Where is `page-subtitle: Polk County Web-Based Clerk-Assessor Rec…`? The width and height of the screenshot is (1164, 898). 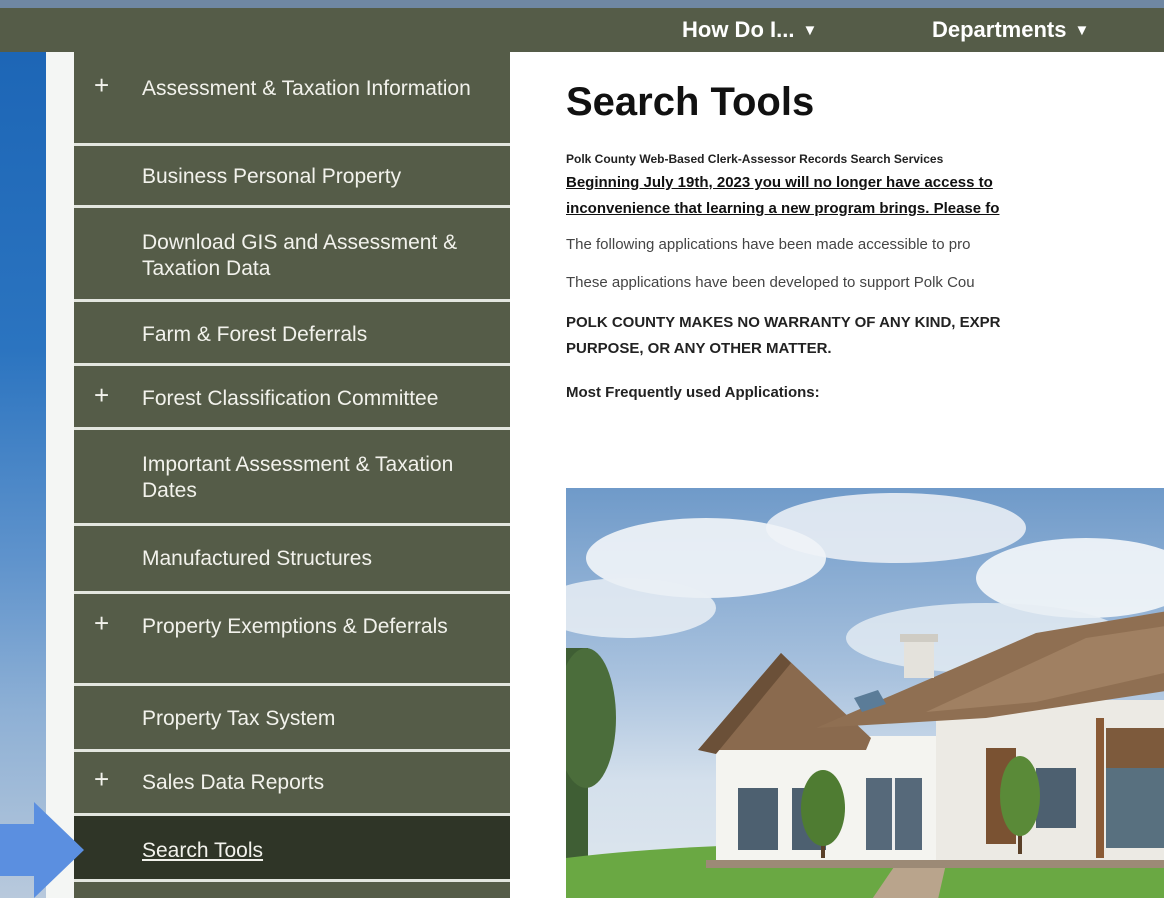
page-subtitle: Polk County Web-Based Clerk-Assessor Rec… is located at coordinates (755, 159).